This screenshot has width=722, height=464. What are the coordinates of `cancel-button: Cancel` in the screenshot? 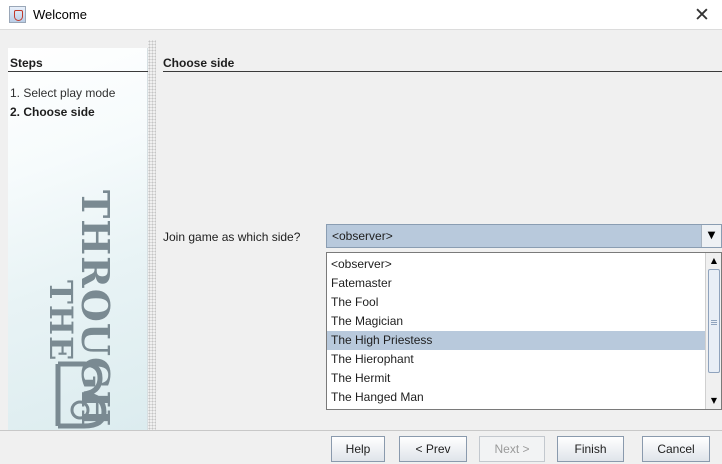 It's located at (676, 449).